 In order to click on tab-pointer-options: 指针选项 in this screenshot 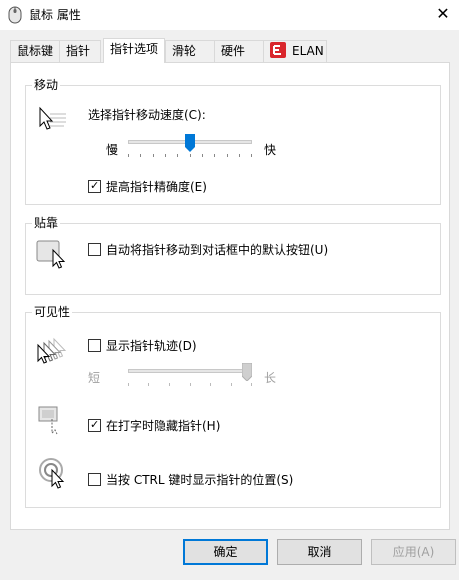, I will do `click(134, 50)`.